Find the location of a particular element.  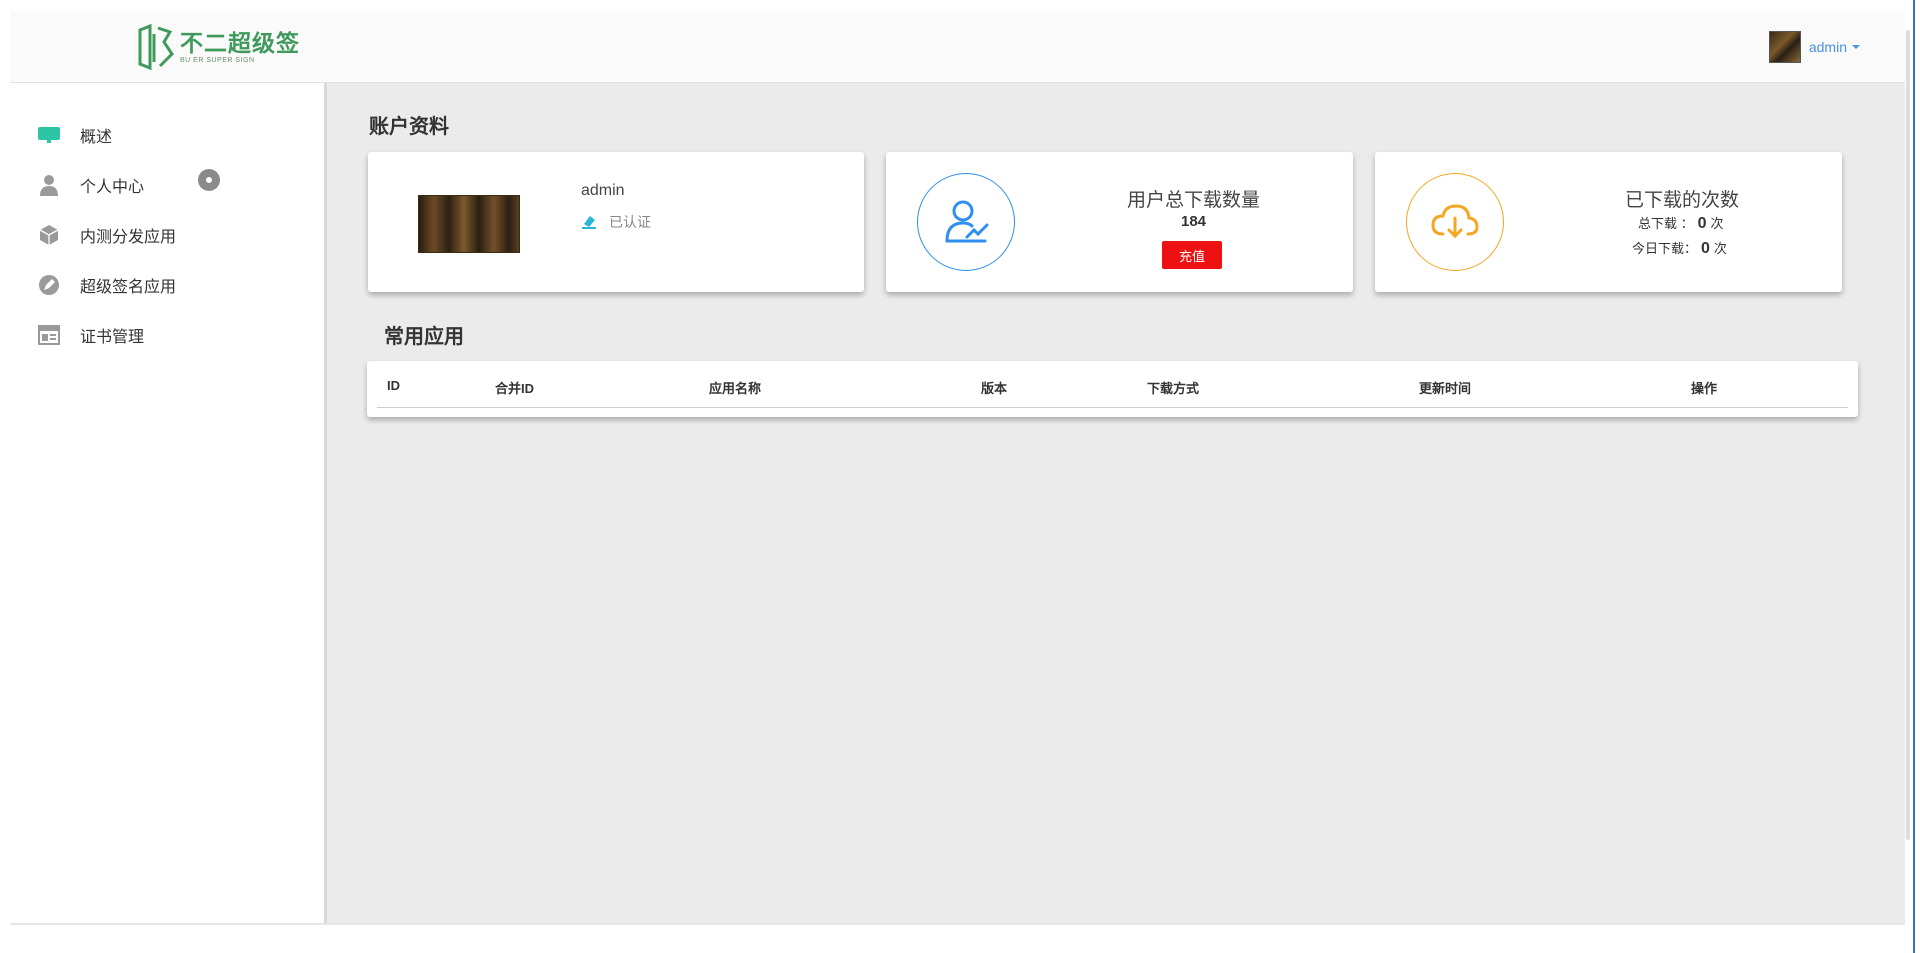

column-header: 合并ID is located at coordinates (514, 387).